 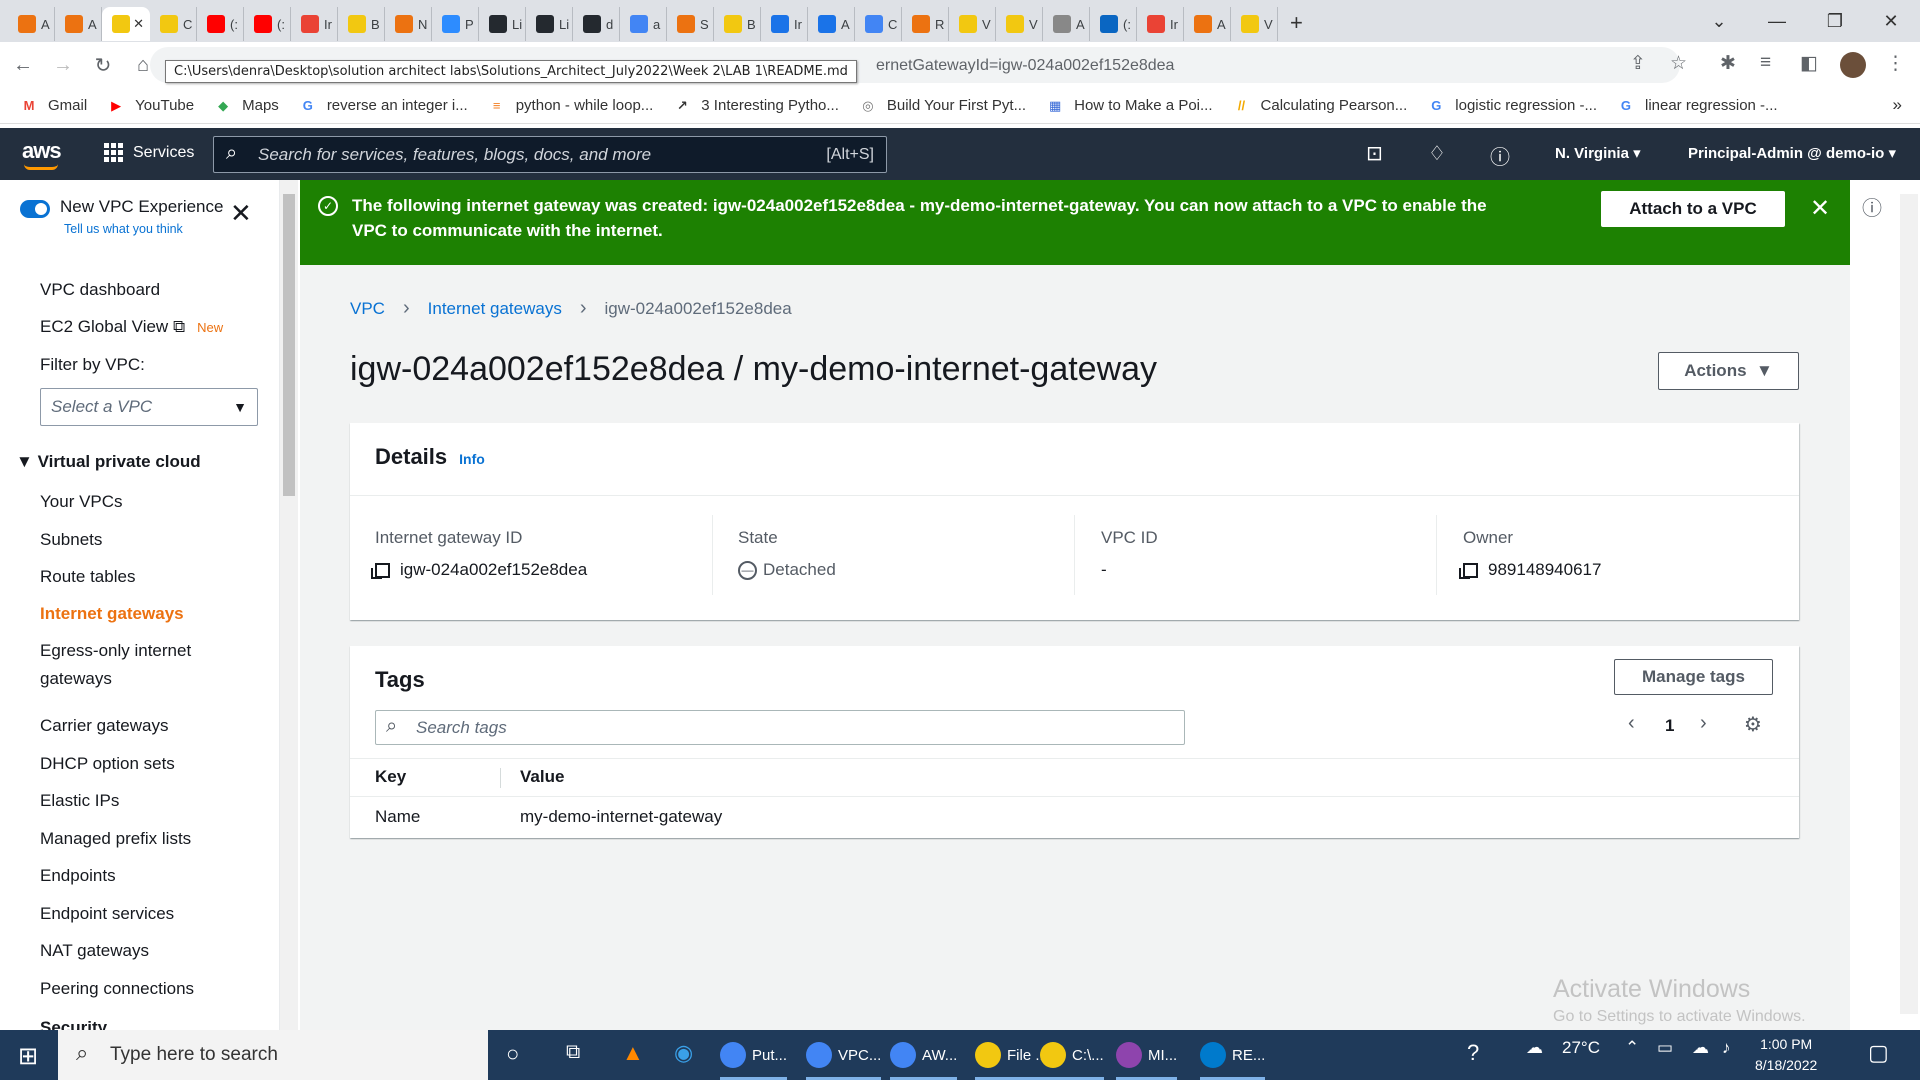 What do you see at coordinates (1703, 723) in the screenshot?
I see `next-page-icon: ›` at bounding box center [1703, 723].